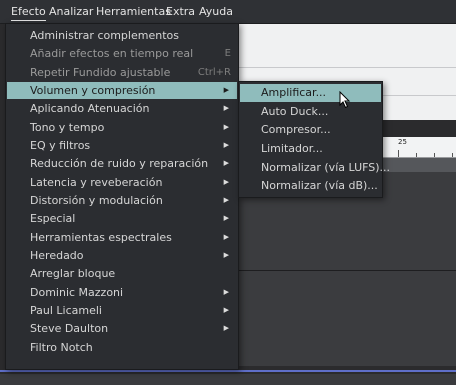 This screenshot has height=385, width=456. I want to click on track-strip, so click(228, 379).